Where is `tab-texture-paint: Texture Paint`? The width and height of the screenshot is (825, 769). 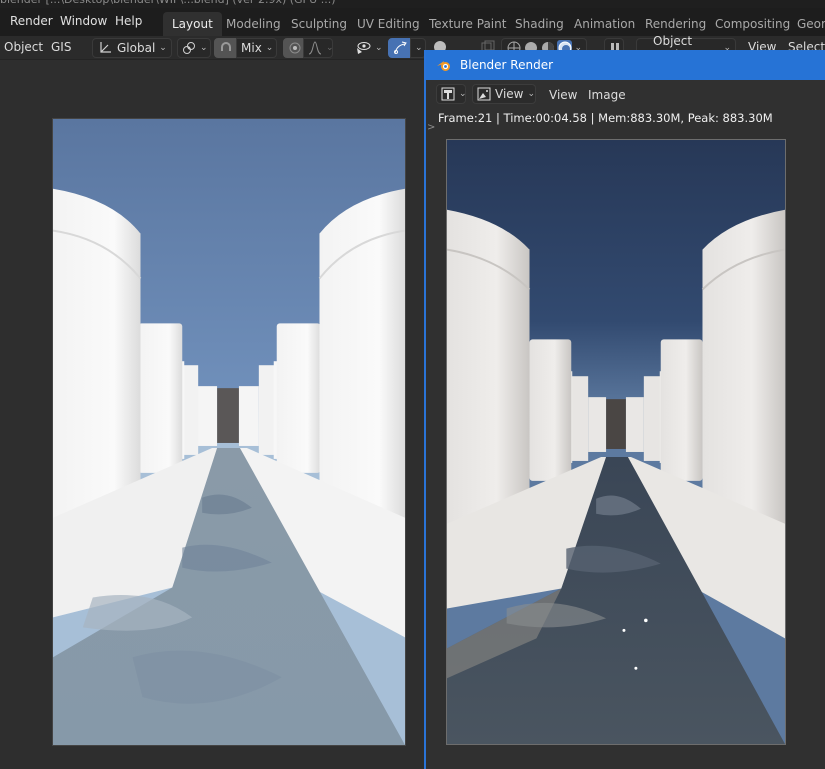 tab-texture-paint: Texture Paint is located at coordinates (467, 24).